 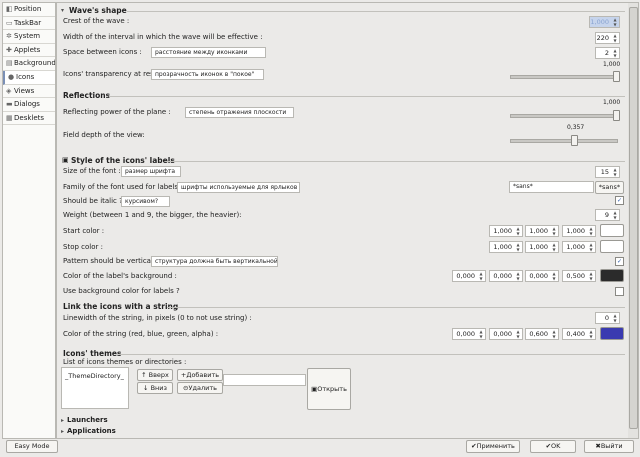 I want to click on stop-green-value: 1,000, so click(x=538, y=247).